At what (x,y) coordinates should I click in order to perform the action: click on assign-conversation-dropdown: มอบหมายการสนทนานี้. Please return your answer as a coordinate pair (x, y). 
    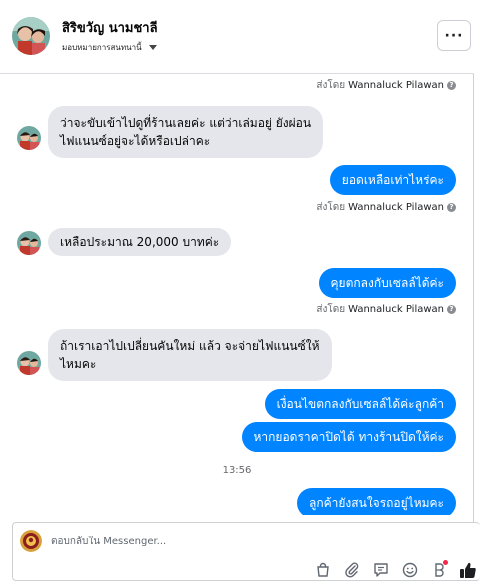
    Looking at the image, I should click on (109, 47).